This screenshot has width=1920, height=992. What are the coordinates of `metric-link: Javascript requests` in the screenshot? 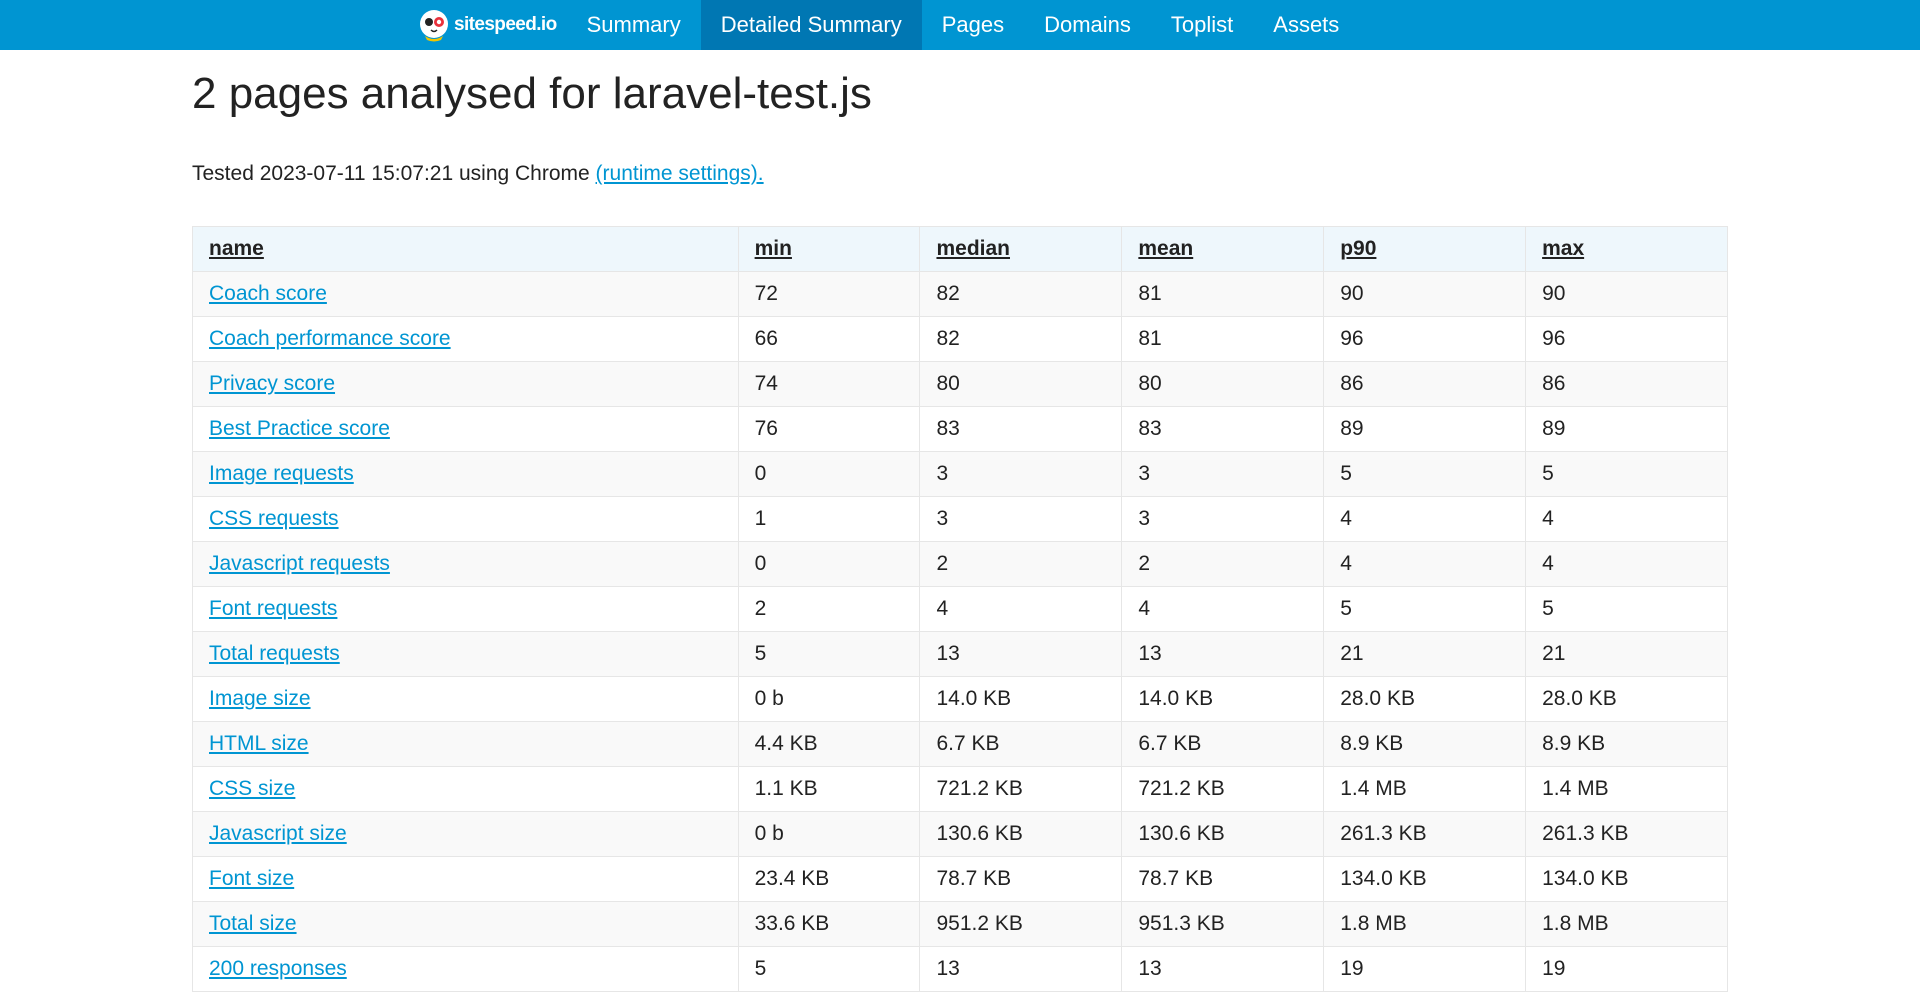 It's located at (299, 563).